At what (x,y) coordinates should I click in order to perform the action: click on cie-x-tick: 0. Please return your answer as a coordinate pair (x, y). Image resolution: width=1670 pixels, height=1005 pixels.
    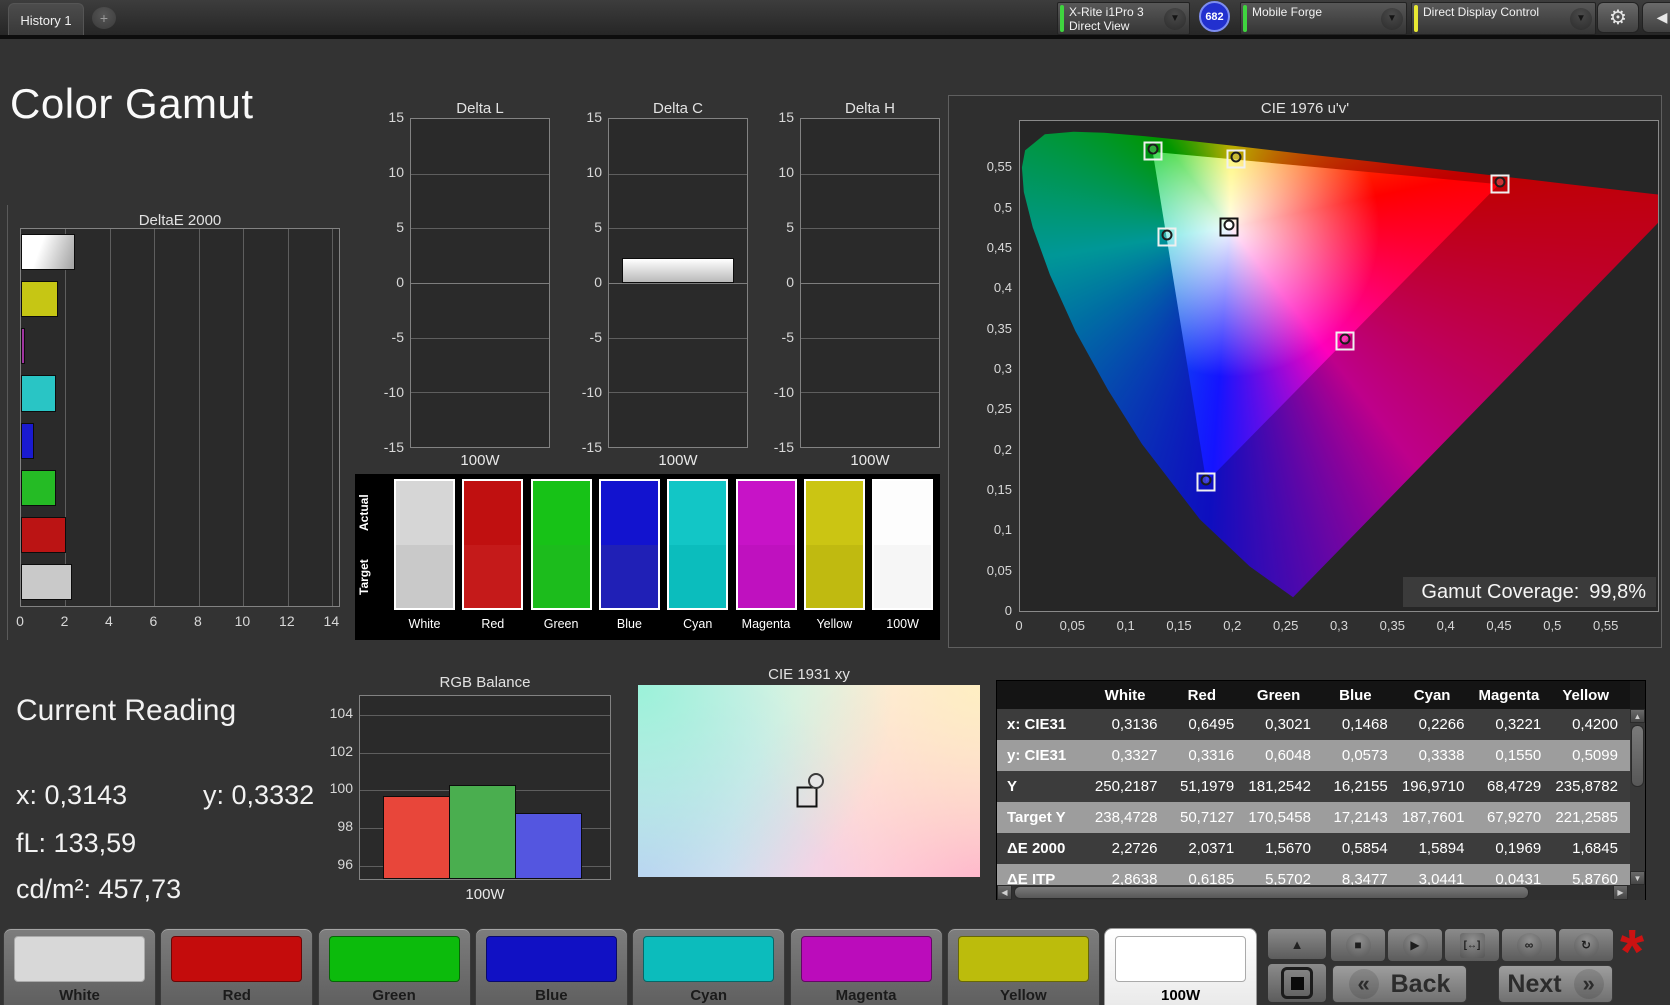
    Looking at the image, I should click on (1019, 625).